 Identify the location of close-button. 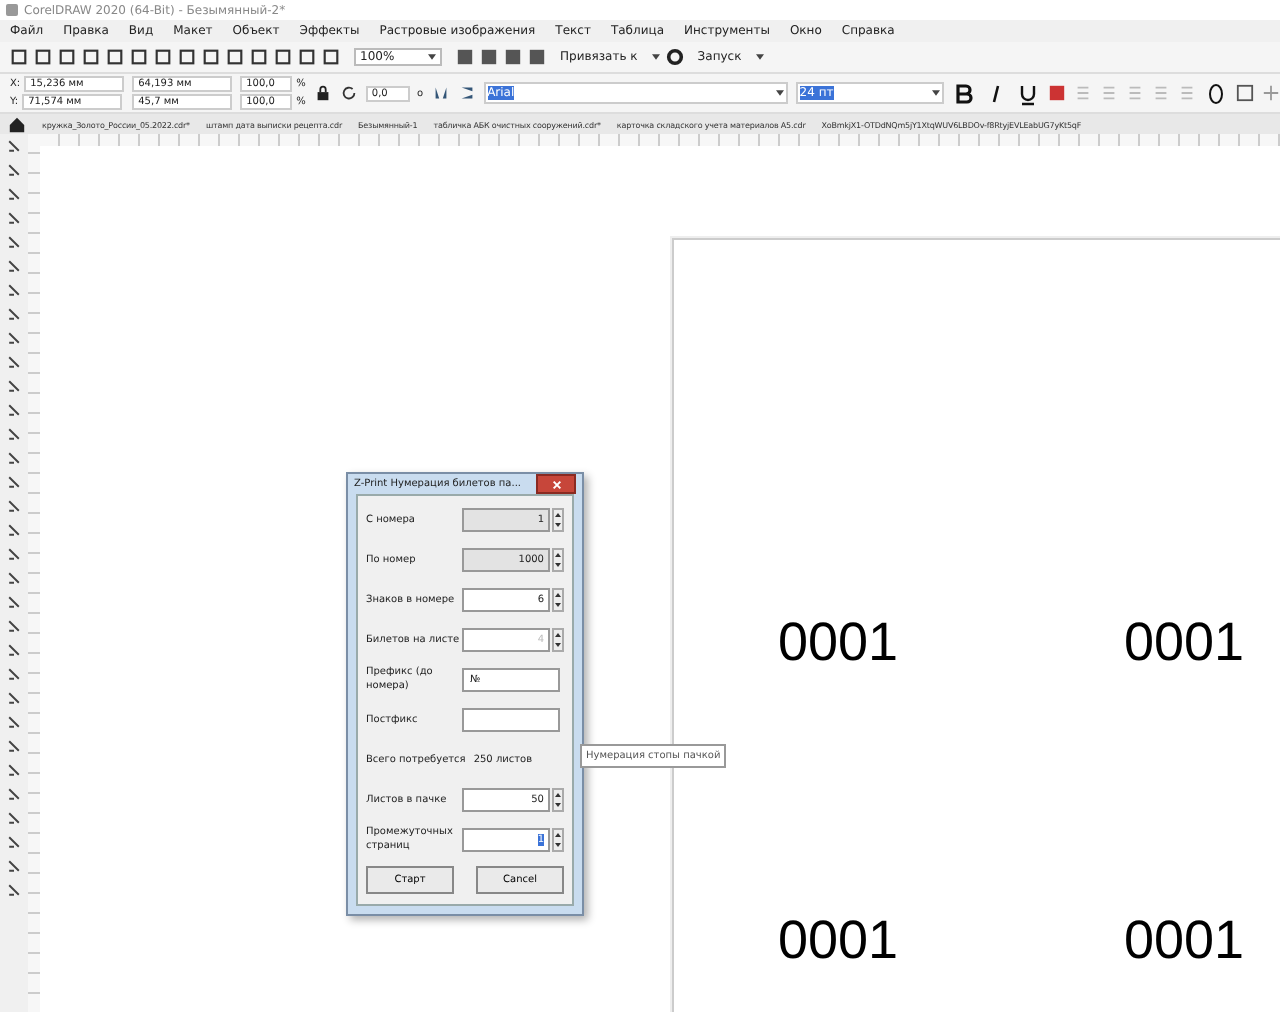
(556, 484).